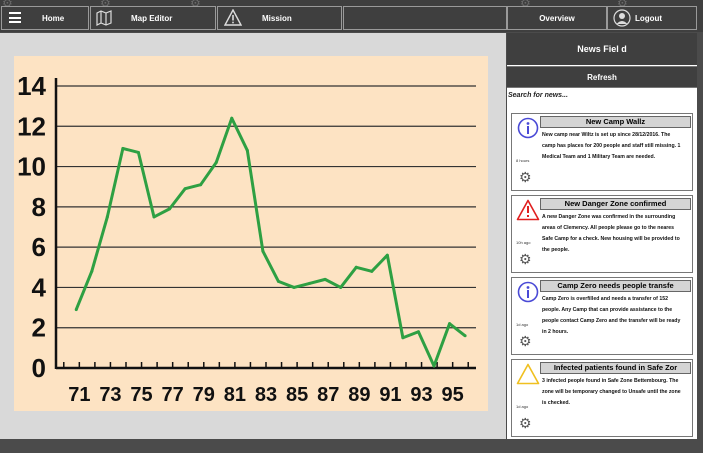  What do you see at coordinates (390, 395) in the screenshot?
I see `x-tick-label: 91` at bounding box center [390, 395].